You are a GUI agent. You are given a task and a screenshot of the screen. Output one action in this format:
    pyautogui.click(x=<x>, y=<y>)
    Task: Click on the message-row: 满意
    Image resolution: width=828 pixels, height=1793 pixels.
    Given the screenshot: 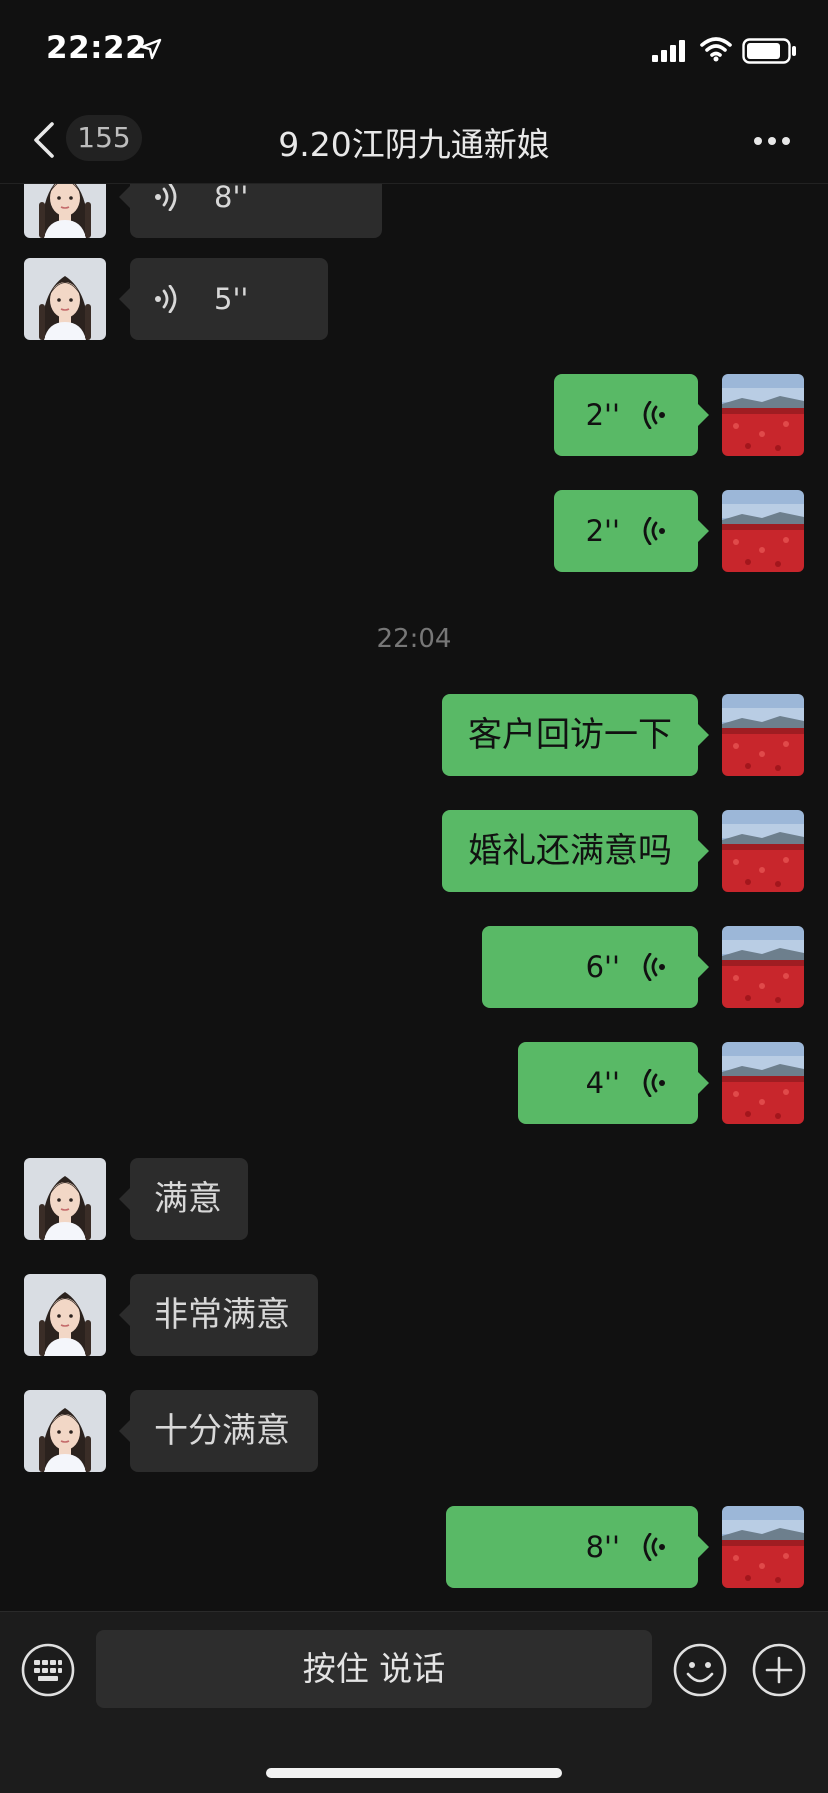 What is the action you would take?
    pyautogui.click(x=414, y=1199)
    